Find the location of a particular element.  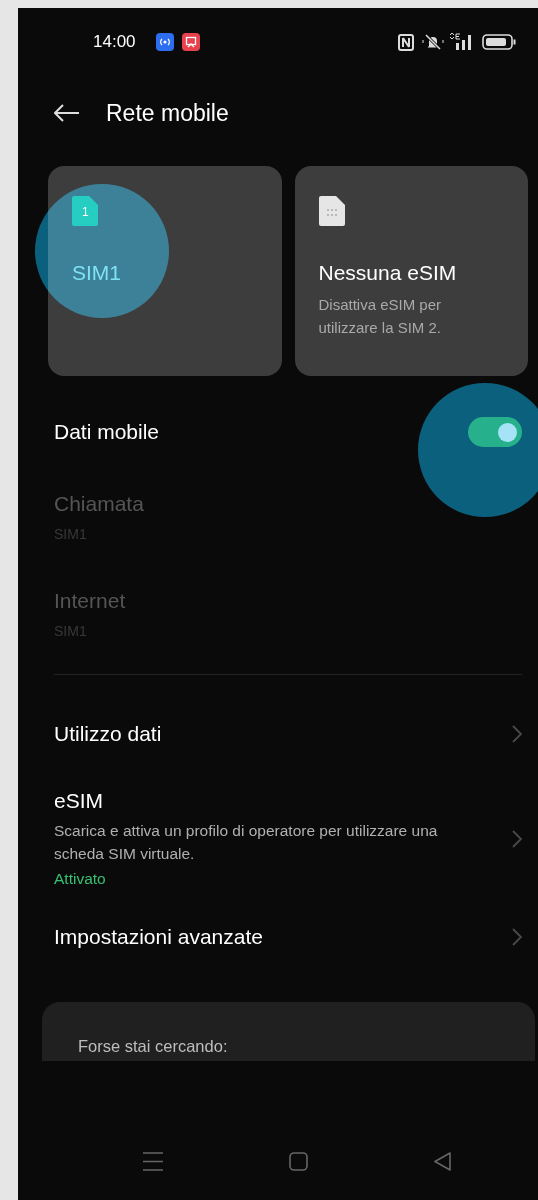

menu-title: Utilizzo dati is located at coordinates (108, 734).